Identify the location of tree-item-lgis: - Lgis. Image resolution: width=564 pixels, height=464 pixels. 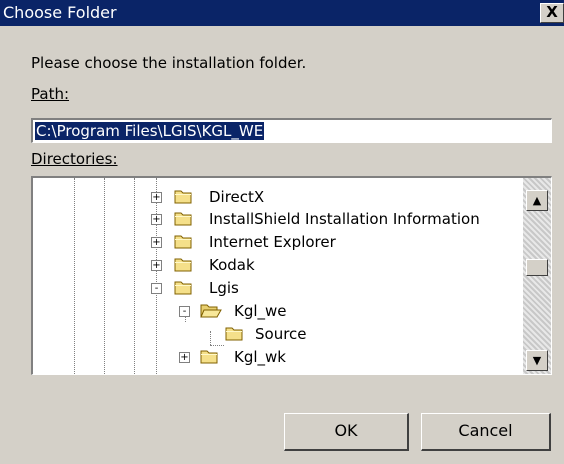
(273, 288).